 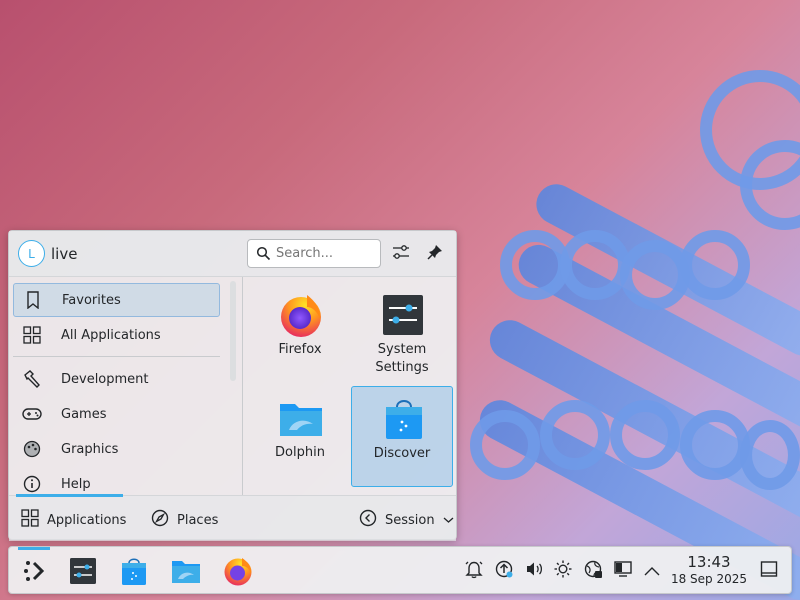 What do you see at coordinates (232, 517) in the screenshot?
I see `menu-footer: Applications Places Session` at bounding box center [232, 517].